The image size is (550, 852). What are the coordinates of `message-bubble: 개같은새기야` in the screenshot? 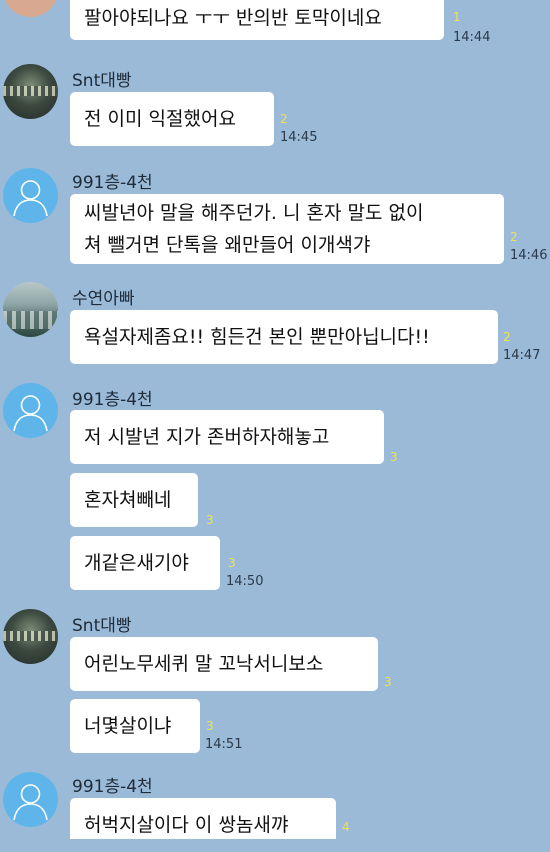 It's located at (145, 563).